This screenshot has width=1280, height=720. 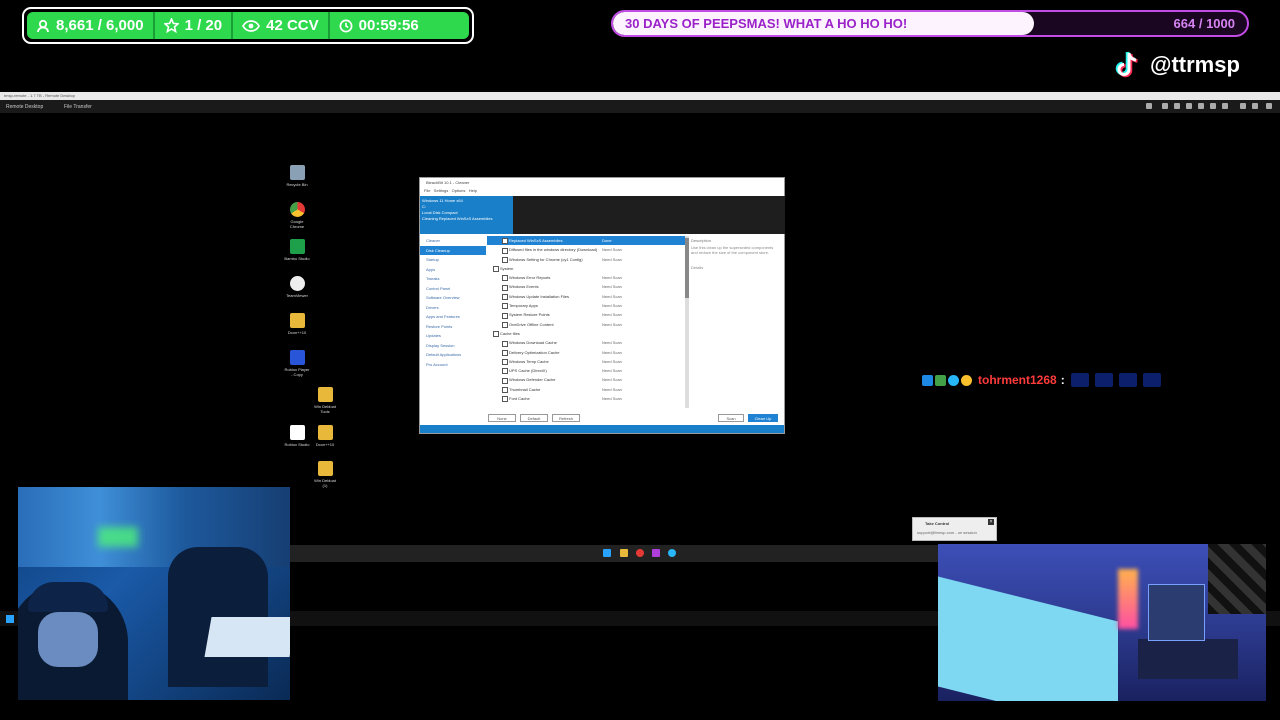 What do you see at coordinates (453, 317) in the screenshot?
I see `sidebar-item: Apps and Features` at bounding box center [453, 317].